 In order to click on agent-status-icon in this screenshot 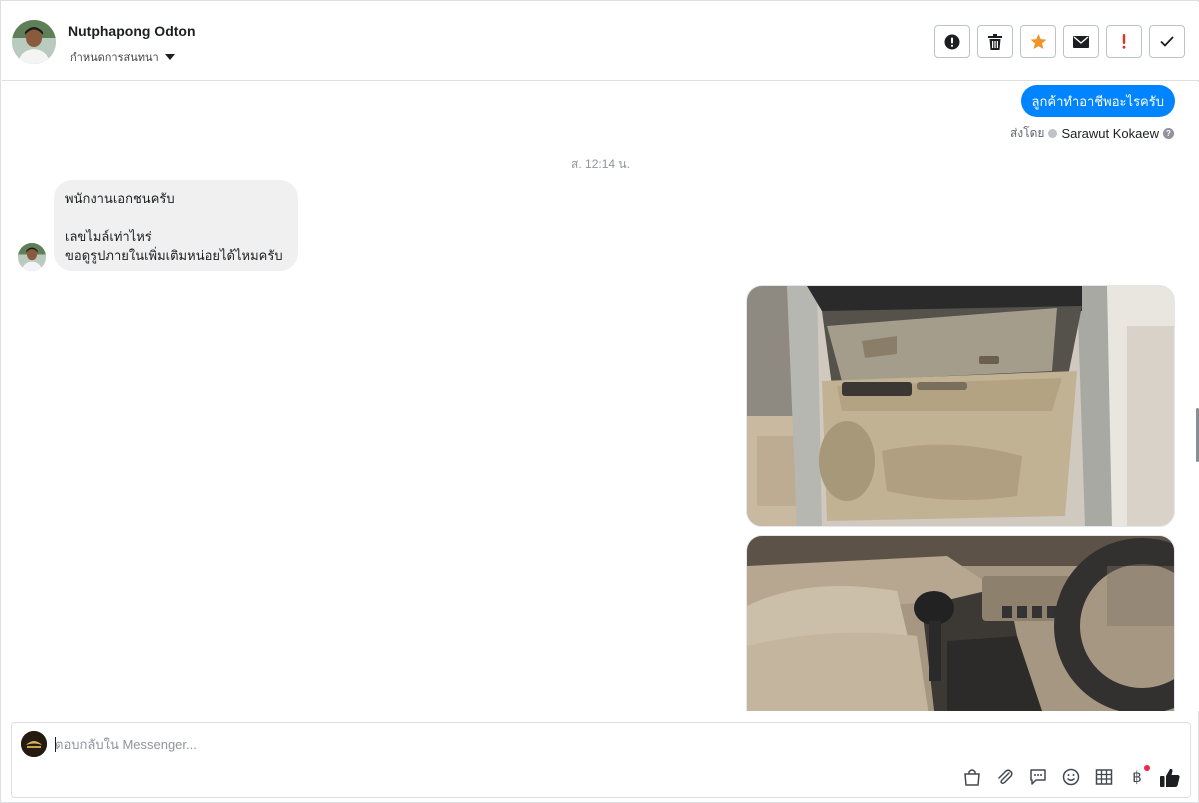, I will do `click(1053, 133)`.